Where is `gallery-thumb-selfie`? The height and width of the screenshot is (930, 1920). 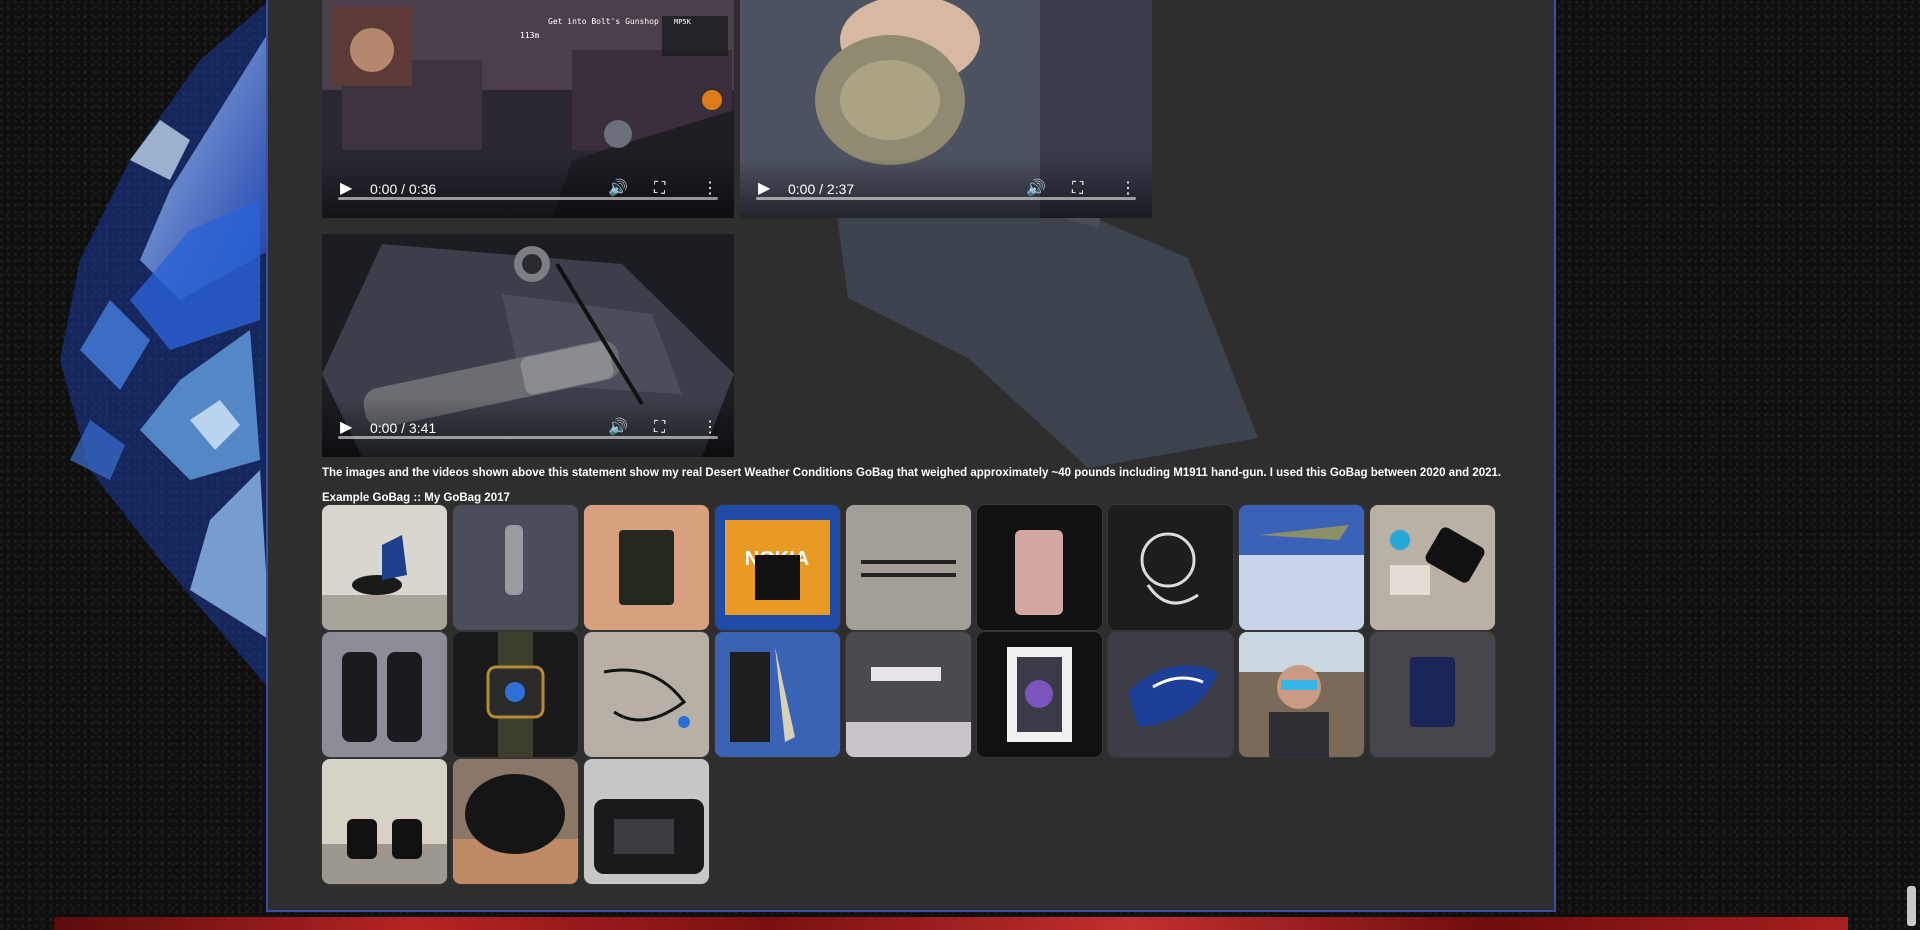 gallery-thumb-selfie is located at coordinates (1301, 694).